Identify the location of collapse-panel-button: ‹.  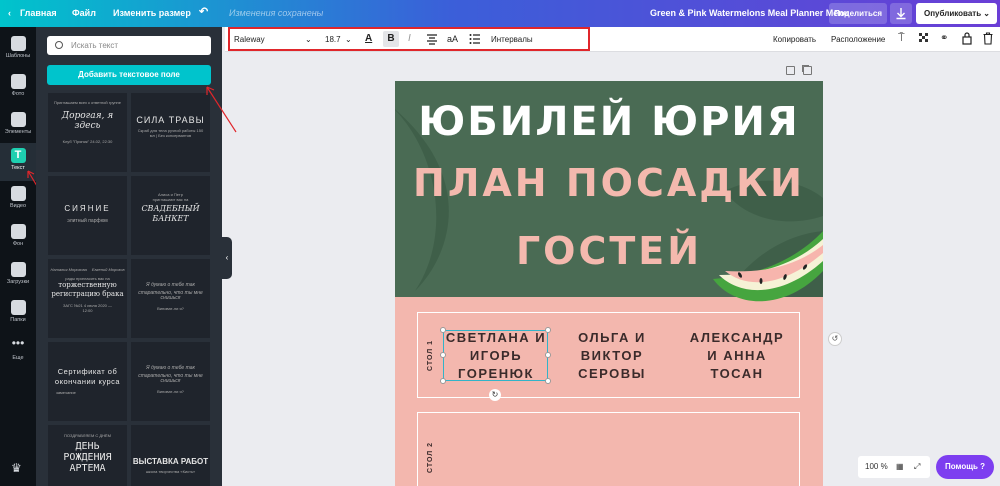
(227, 258).